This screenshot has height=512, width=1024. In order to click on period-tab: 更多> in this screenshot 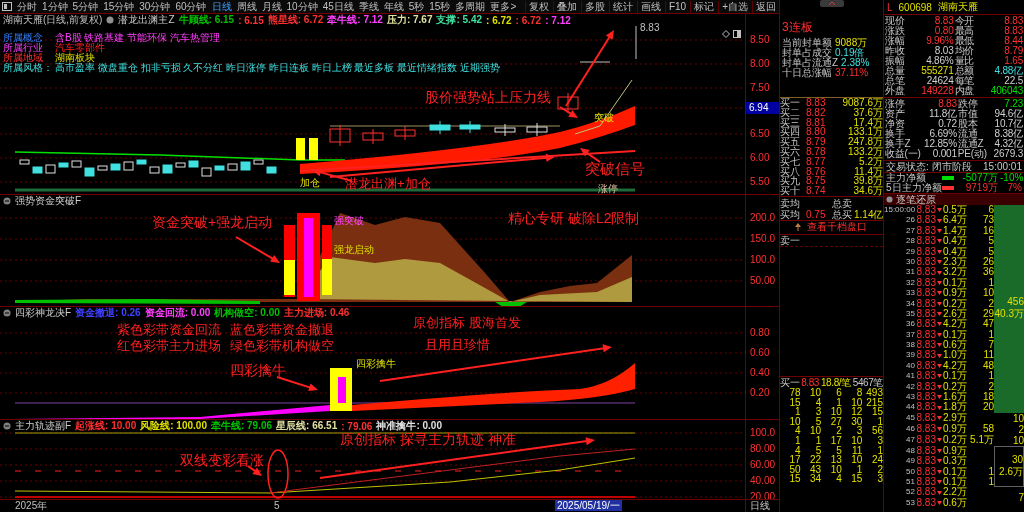, I will do `click(503, 6)`.